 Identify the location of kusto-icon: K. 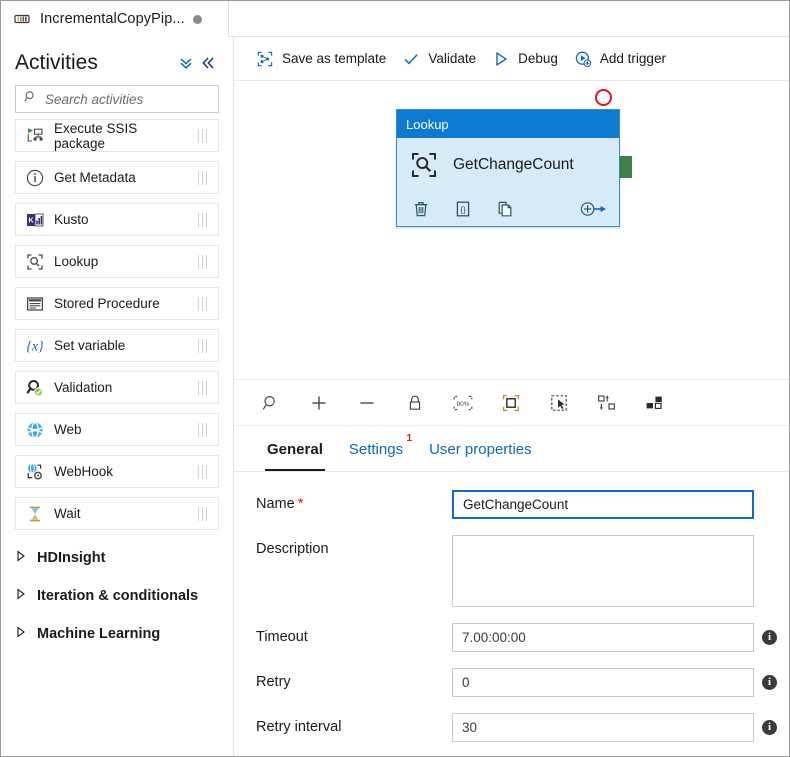
(35, 220).